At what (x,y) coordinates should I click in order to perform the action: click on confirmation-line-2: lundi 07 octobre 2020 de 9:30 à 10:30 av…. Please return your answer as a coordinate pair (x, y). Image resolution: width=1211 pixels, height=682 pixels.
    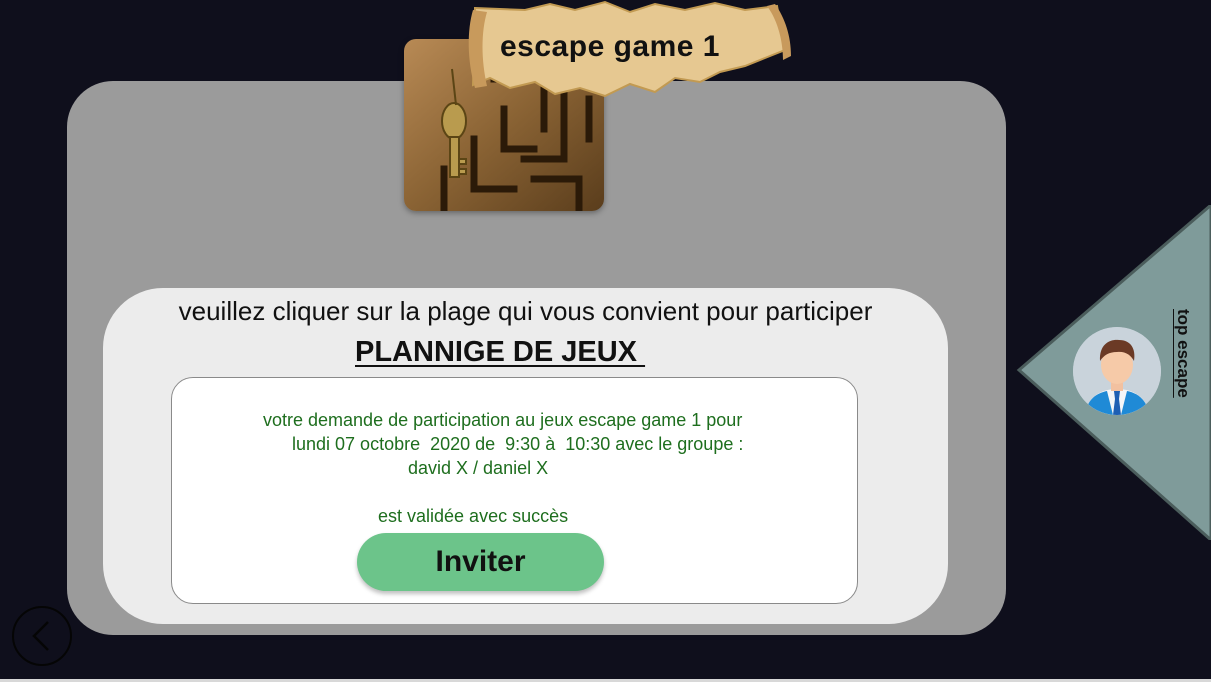
    Looking at the image, I should click on (518, 444).